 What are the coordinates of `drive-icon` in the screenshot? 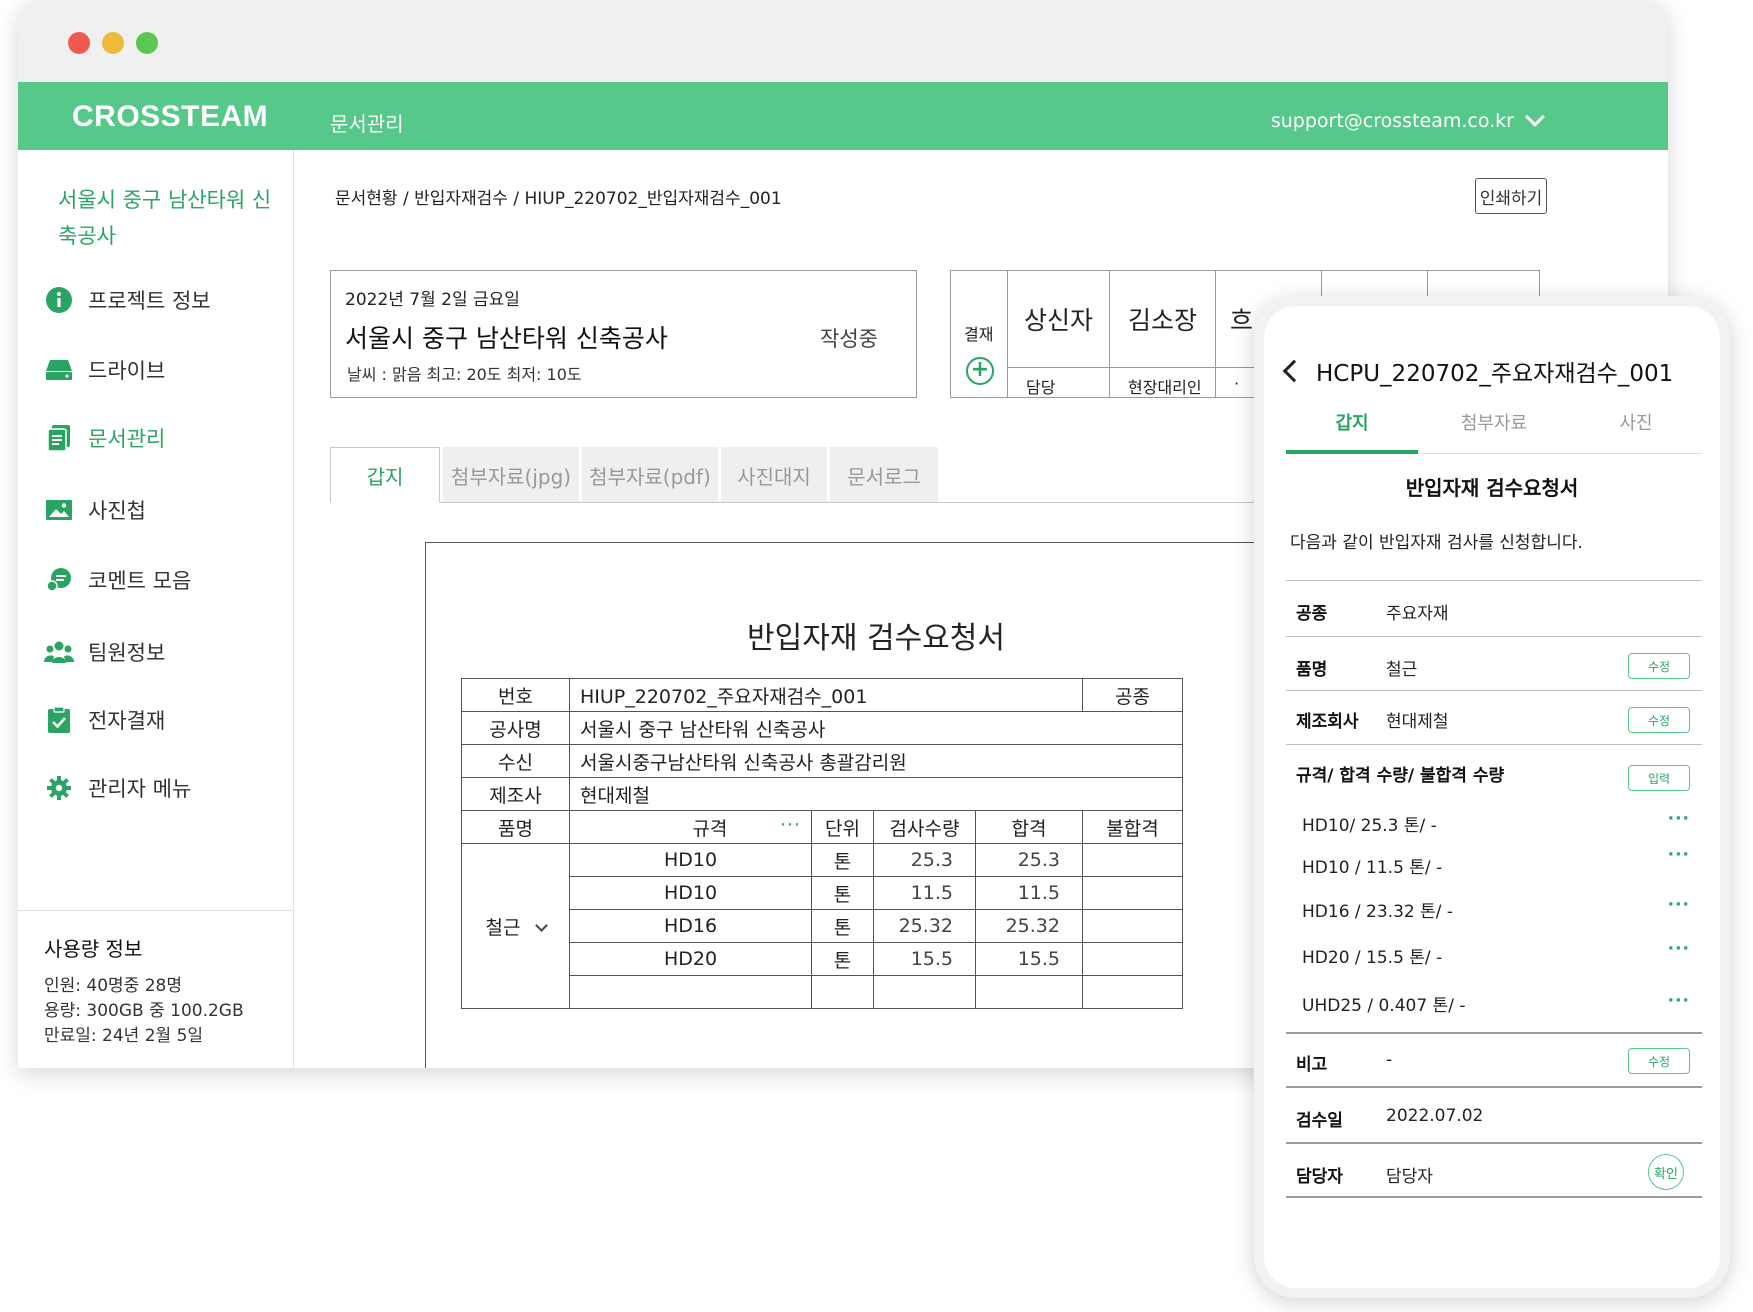 It's located at (59, 370).